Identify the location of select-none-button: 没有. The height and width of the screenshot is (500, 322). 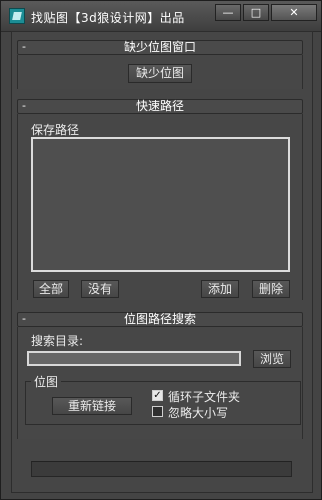
(100, 289).